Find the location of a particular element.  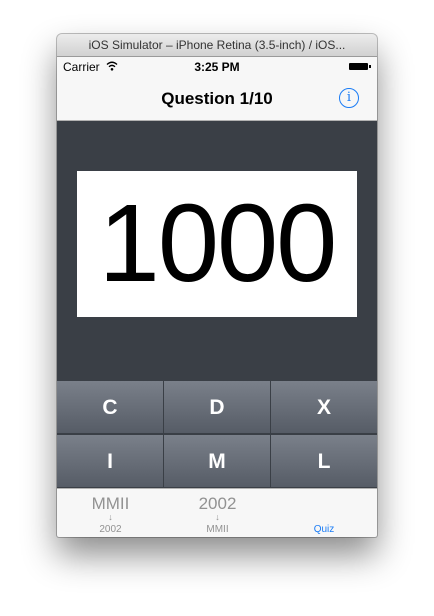

info-icon: i is located at coordinates (349, 98).